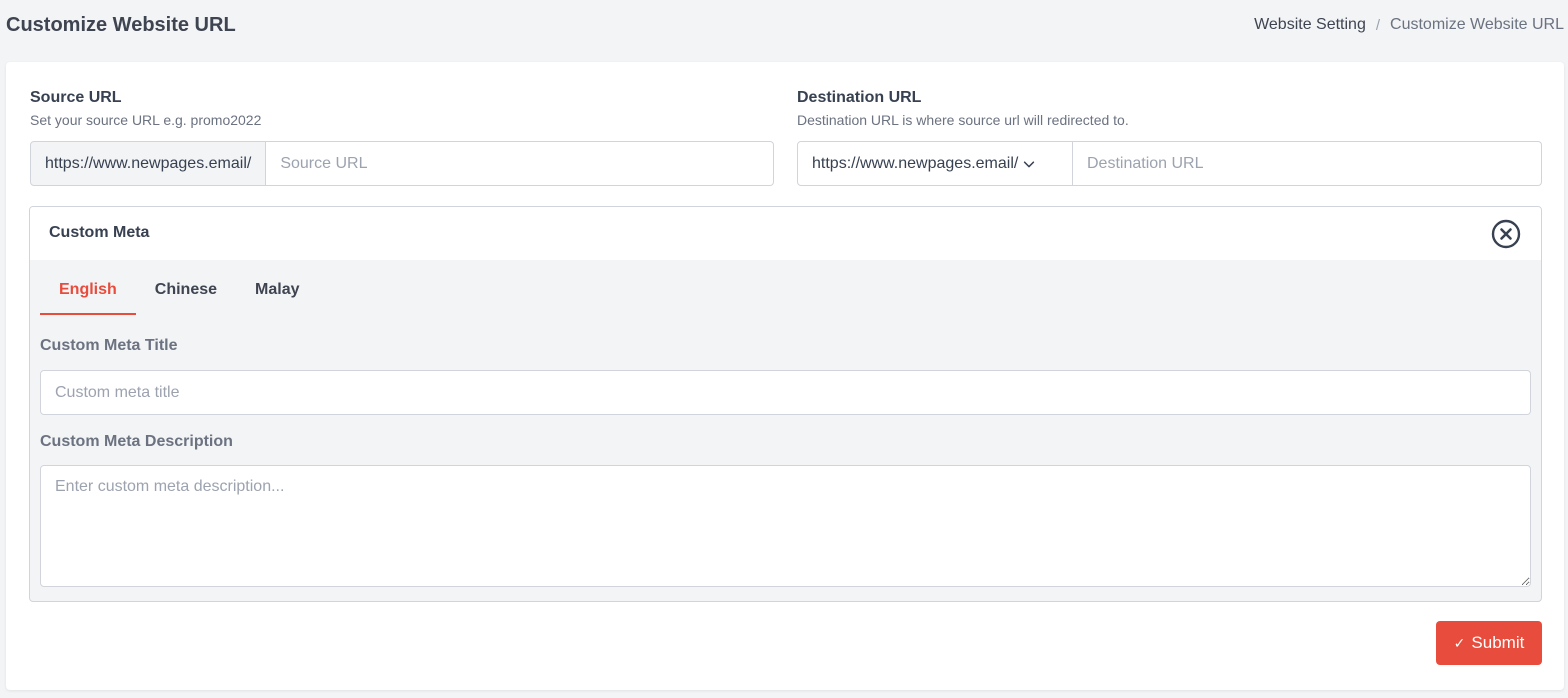  I want to click on custom-meta-title: Custom Meta, so click(99, 232).